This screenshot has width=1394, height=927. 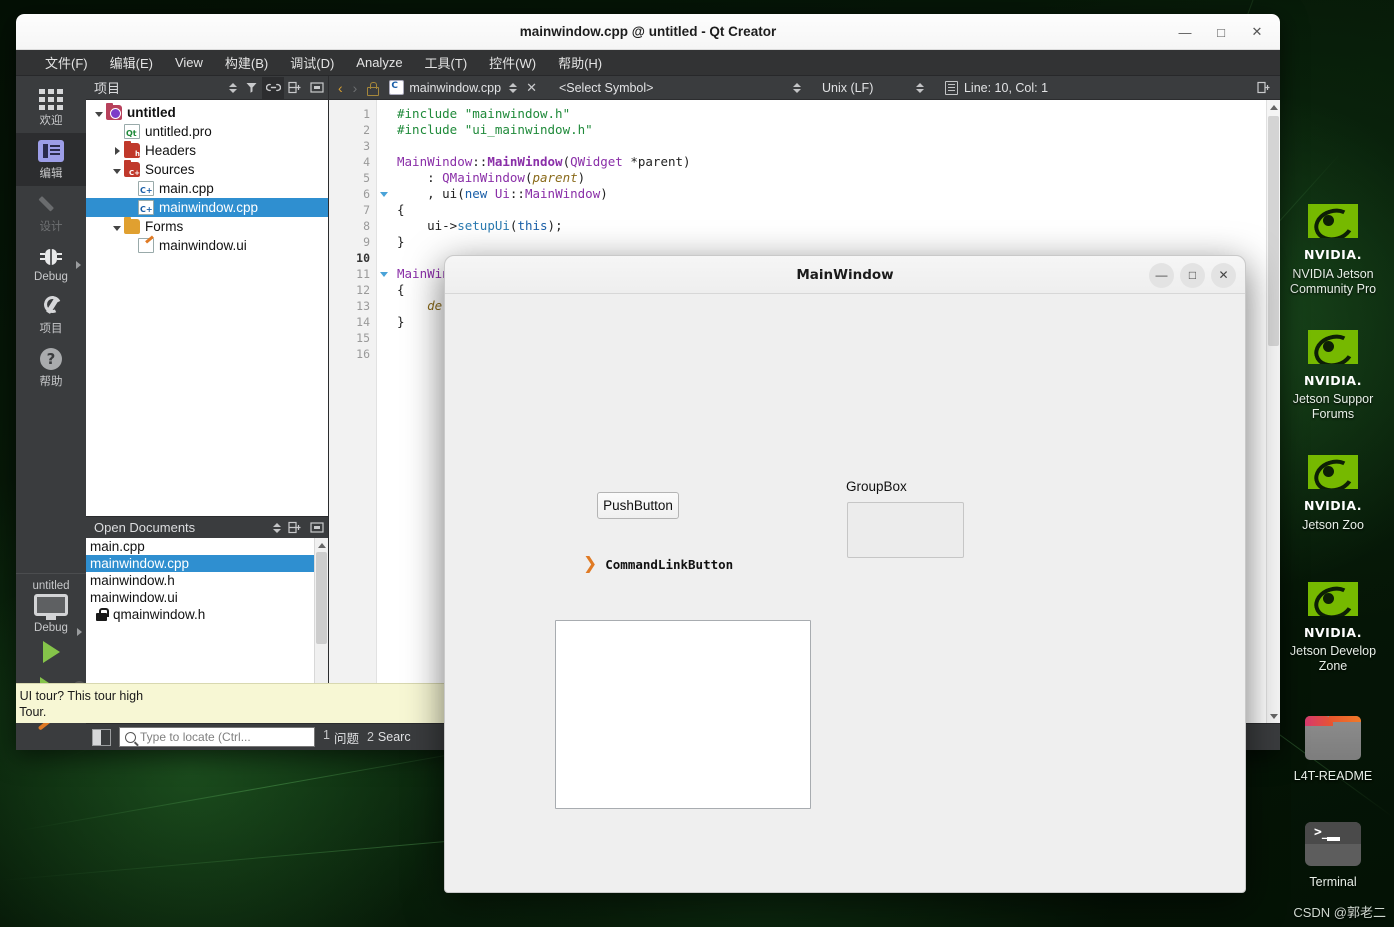 I want to click on twisty-right-icon, so click(x=117, y=150).